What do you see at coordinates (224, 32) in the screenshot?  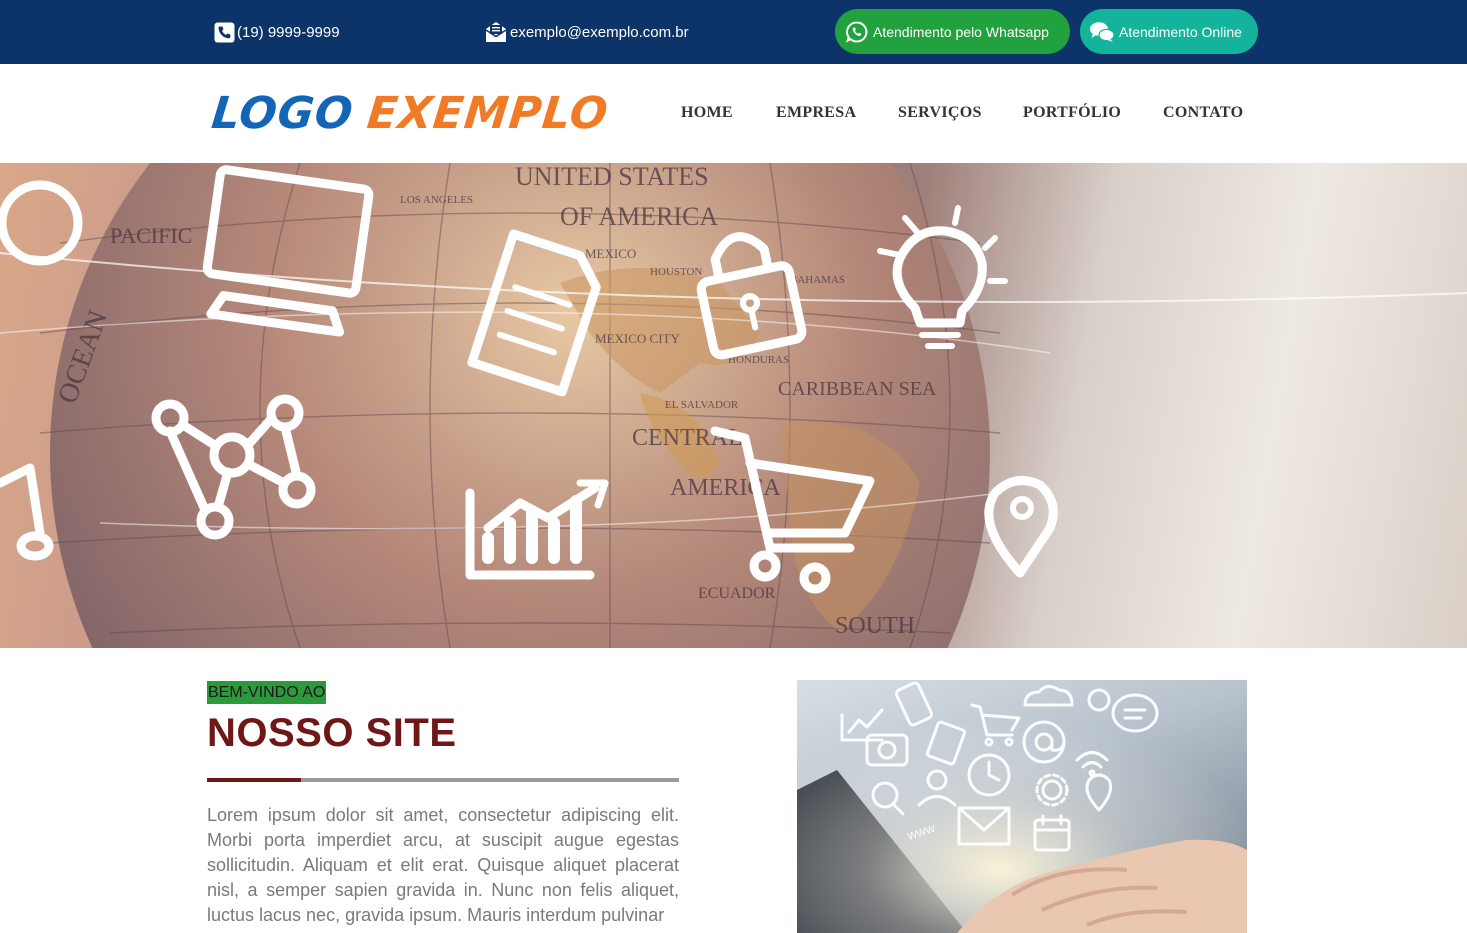 I see `phone-icon` at bounding box center [224, 32].